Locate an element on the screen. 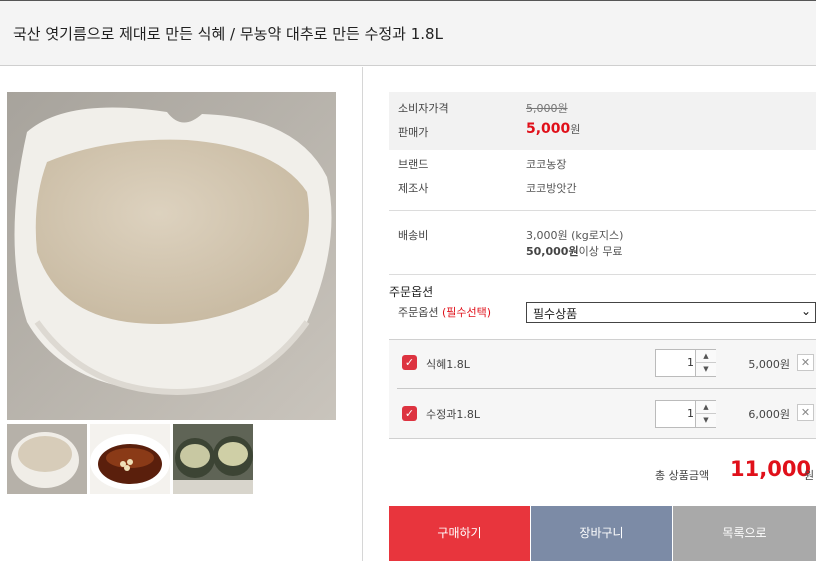  order-option-label: 주문옵션 (필수선택) is located at coordinates (444, 312).